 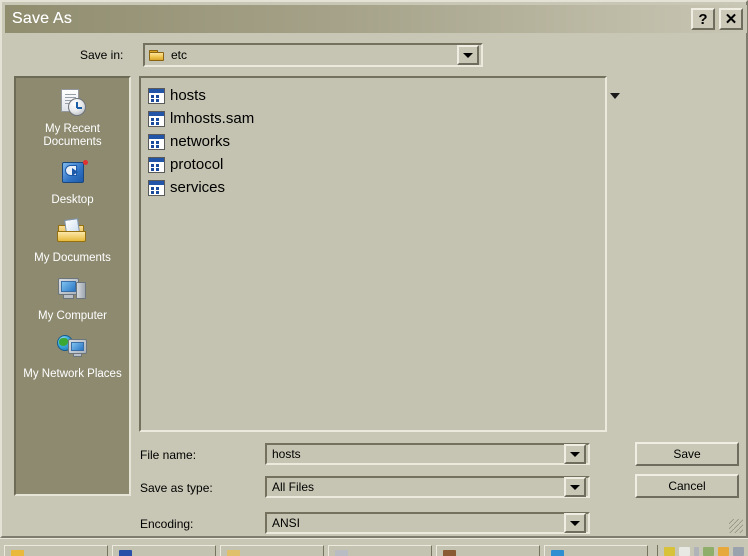 I want to click on file-list-item: networks, so click(x=375, y=141).